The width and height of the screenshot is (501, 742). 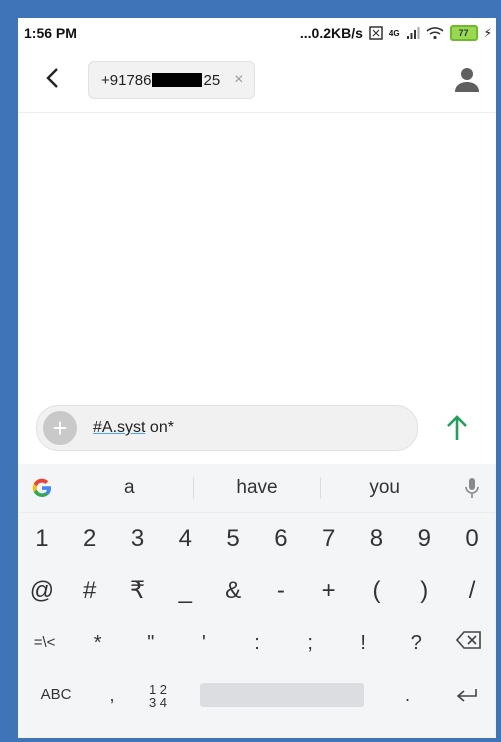 I want to click on back-arrow-icon, so click(x=52, y=78).